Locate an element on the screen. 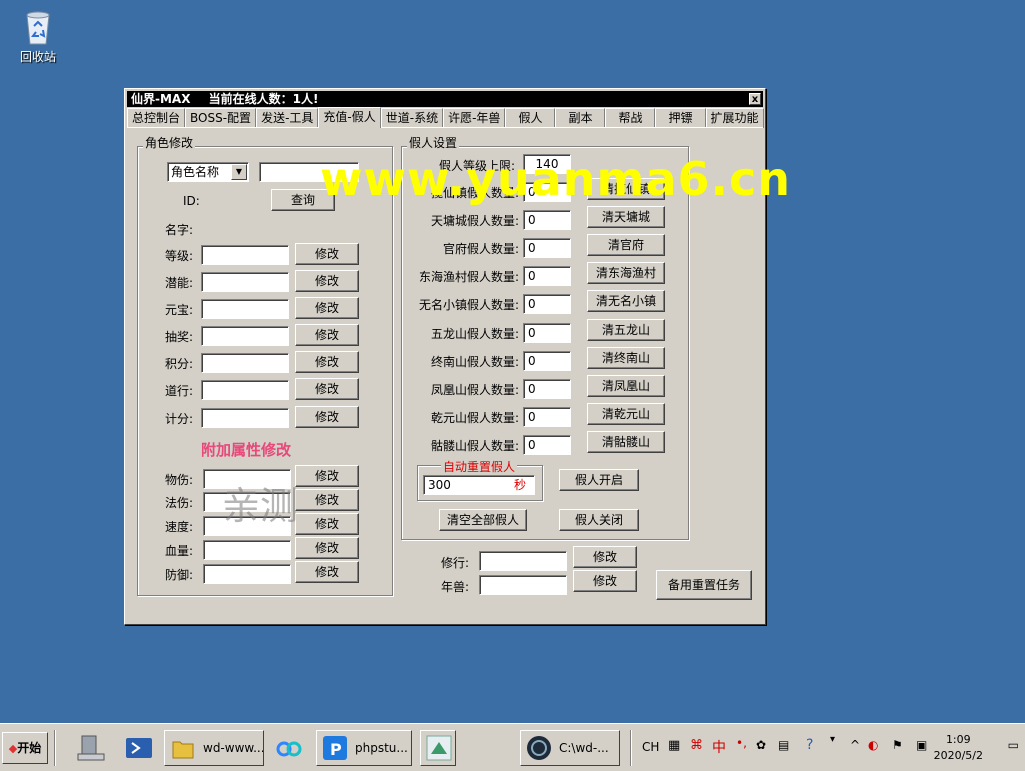 The height and width of the screenshot is (771, 1025). clear-wulong-button: 清五龙山 is located at coordinates (626, 330).